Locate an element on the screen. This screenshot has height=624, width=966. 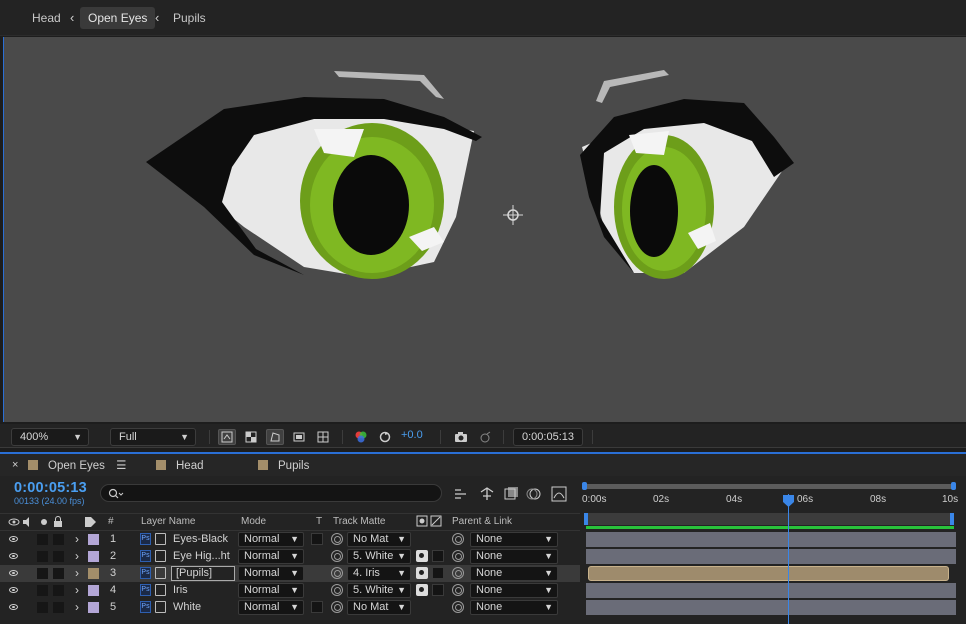
layer-row: › 3 Ps [Pupils] Normal ▼ 4. Iris ▼ None ▼ is located at coordinates (290, 573).